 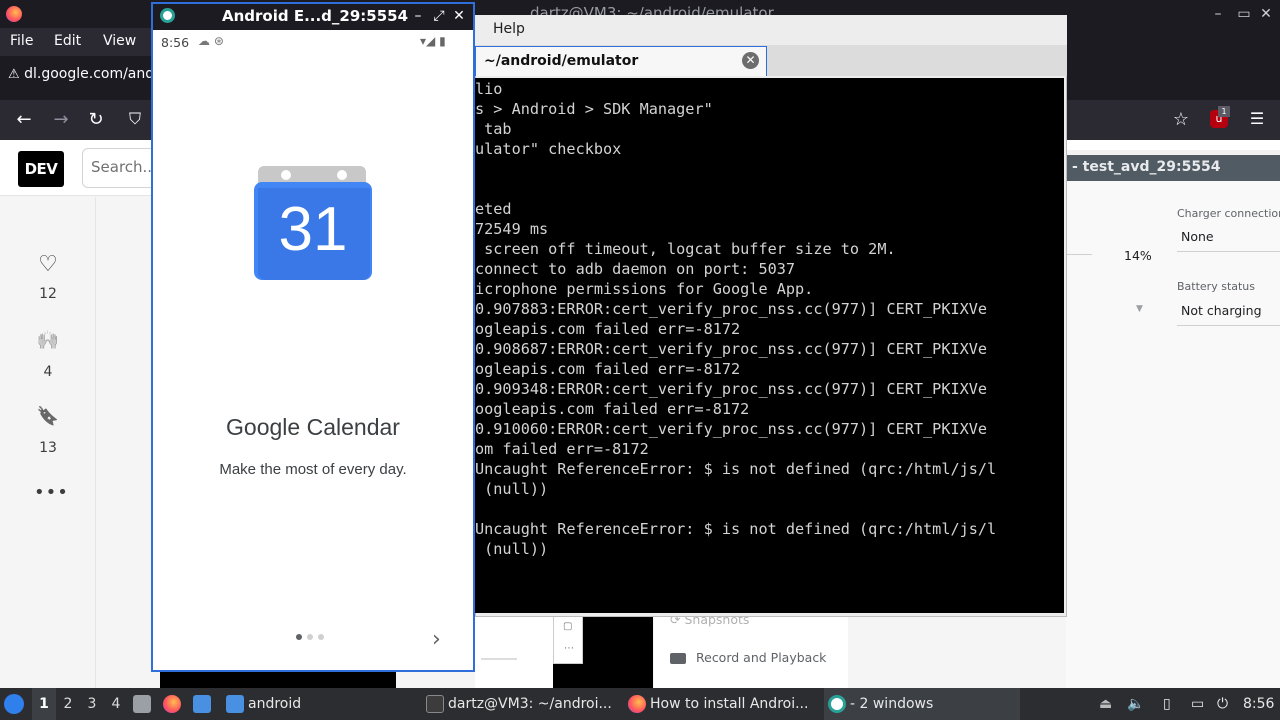 What do you see at coordinates (509, 29) in the screenshot?
I see `menu-help: Help` at bounding box center [509, 29].